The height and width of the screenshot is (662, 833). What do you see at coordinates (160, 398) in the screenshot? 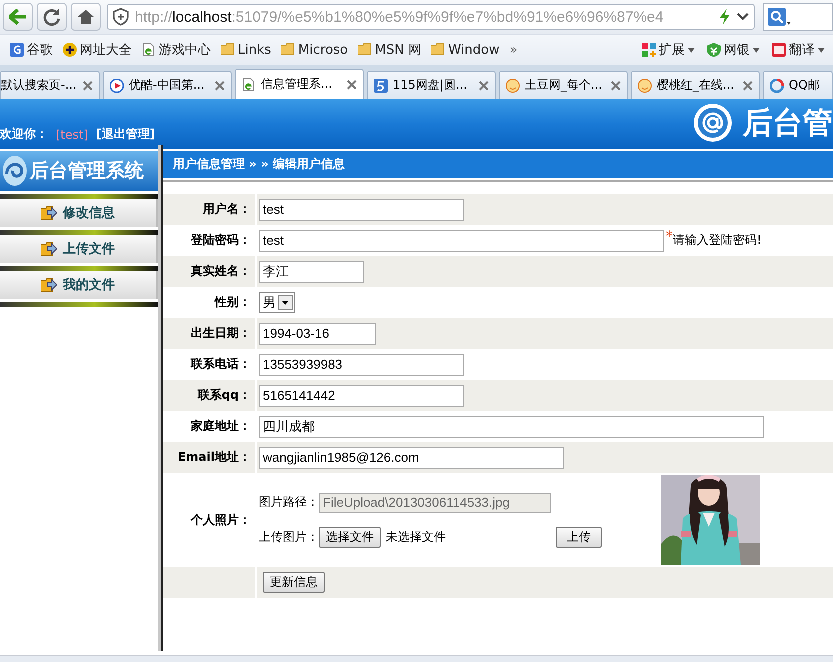
I see `splitter` at bounding box center [160, 398].